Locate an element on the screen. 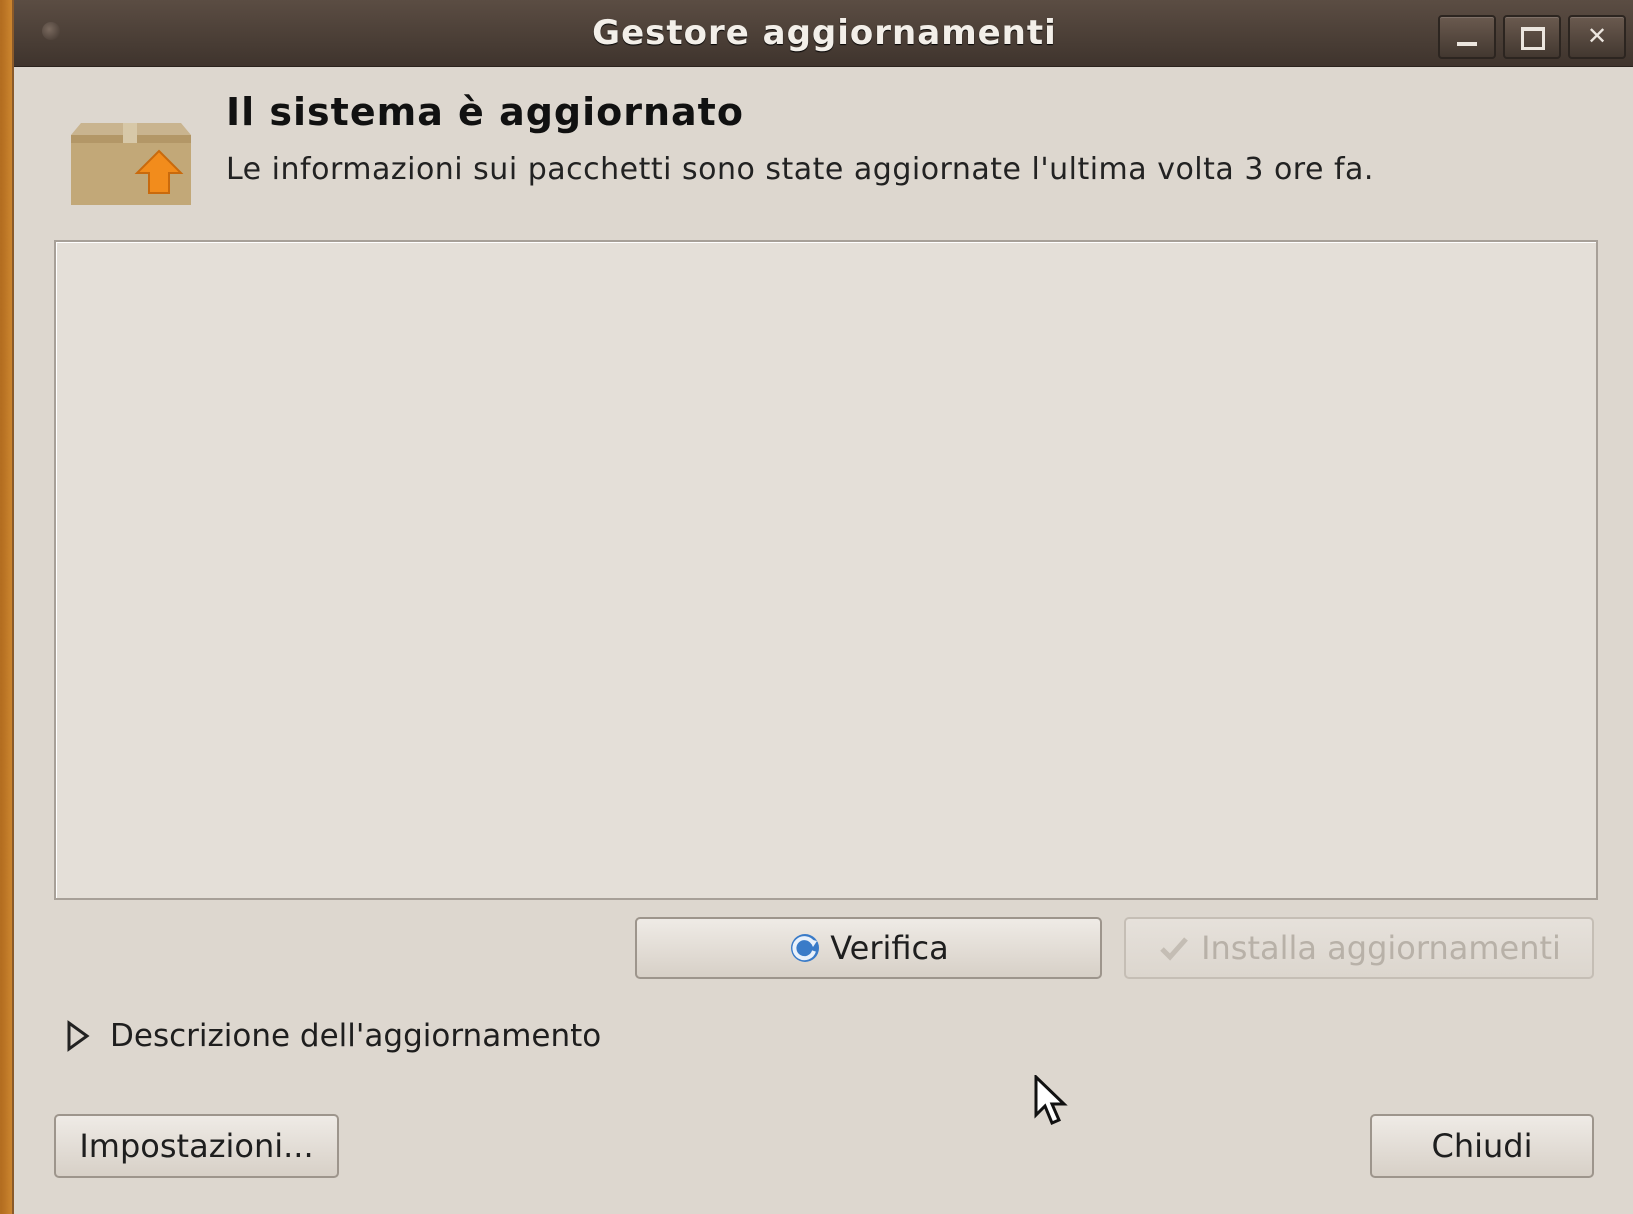  close-button-label: Chiudi is located at coordinates (1482, 1146).